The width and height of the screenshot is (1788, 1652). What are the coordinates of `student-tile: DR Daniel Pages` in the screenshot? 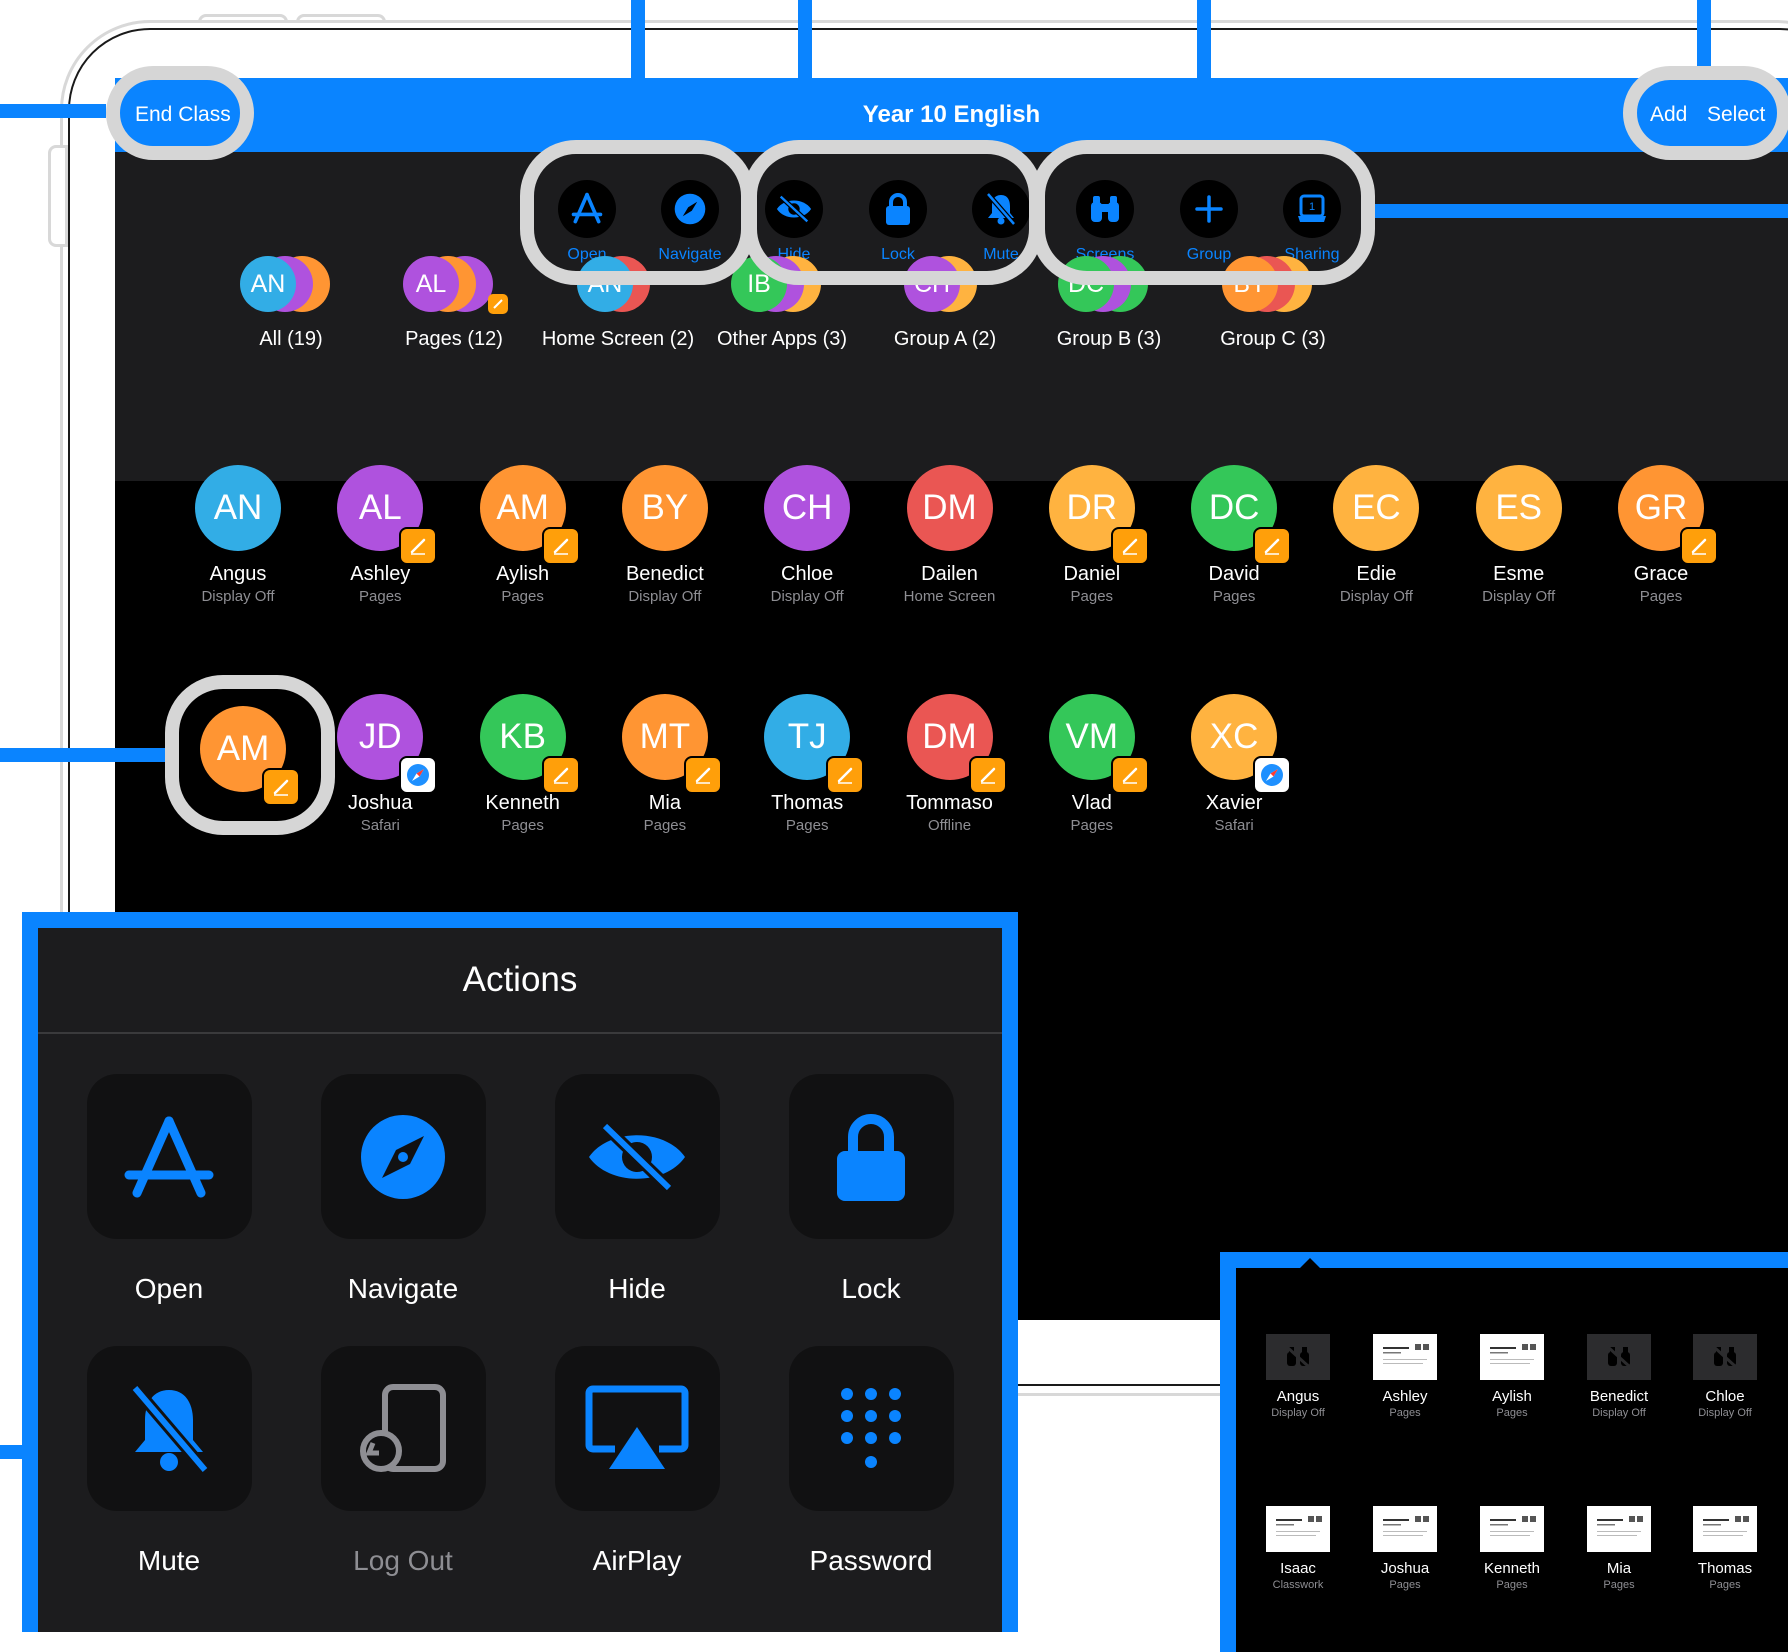 It's located at (1092, 535).